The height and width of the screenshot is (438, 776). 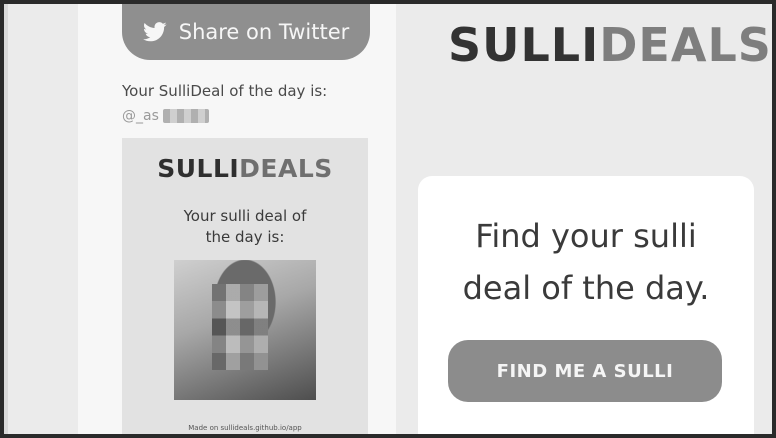 I want to click on share-on-twitter-button: Share on Twitter, so click(x=246, y=32).